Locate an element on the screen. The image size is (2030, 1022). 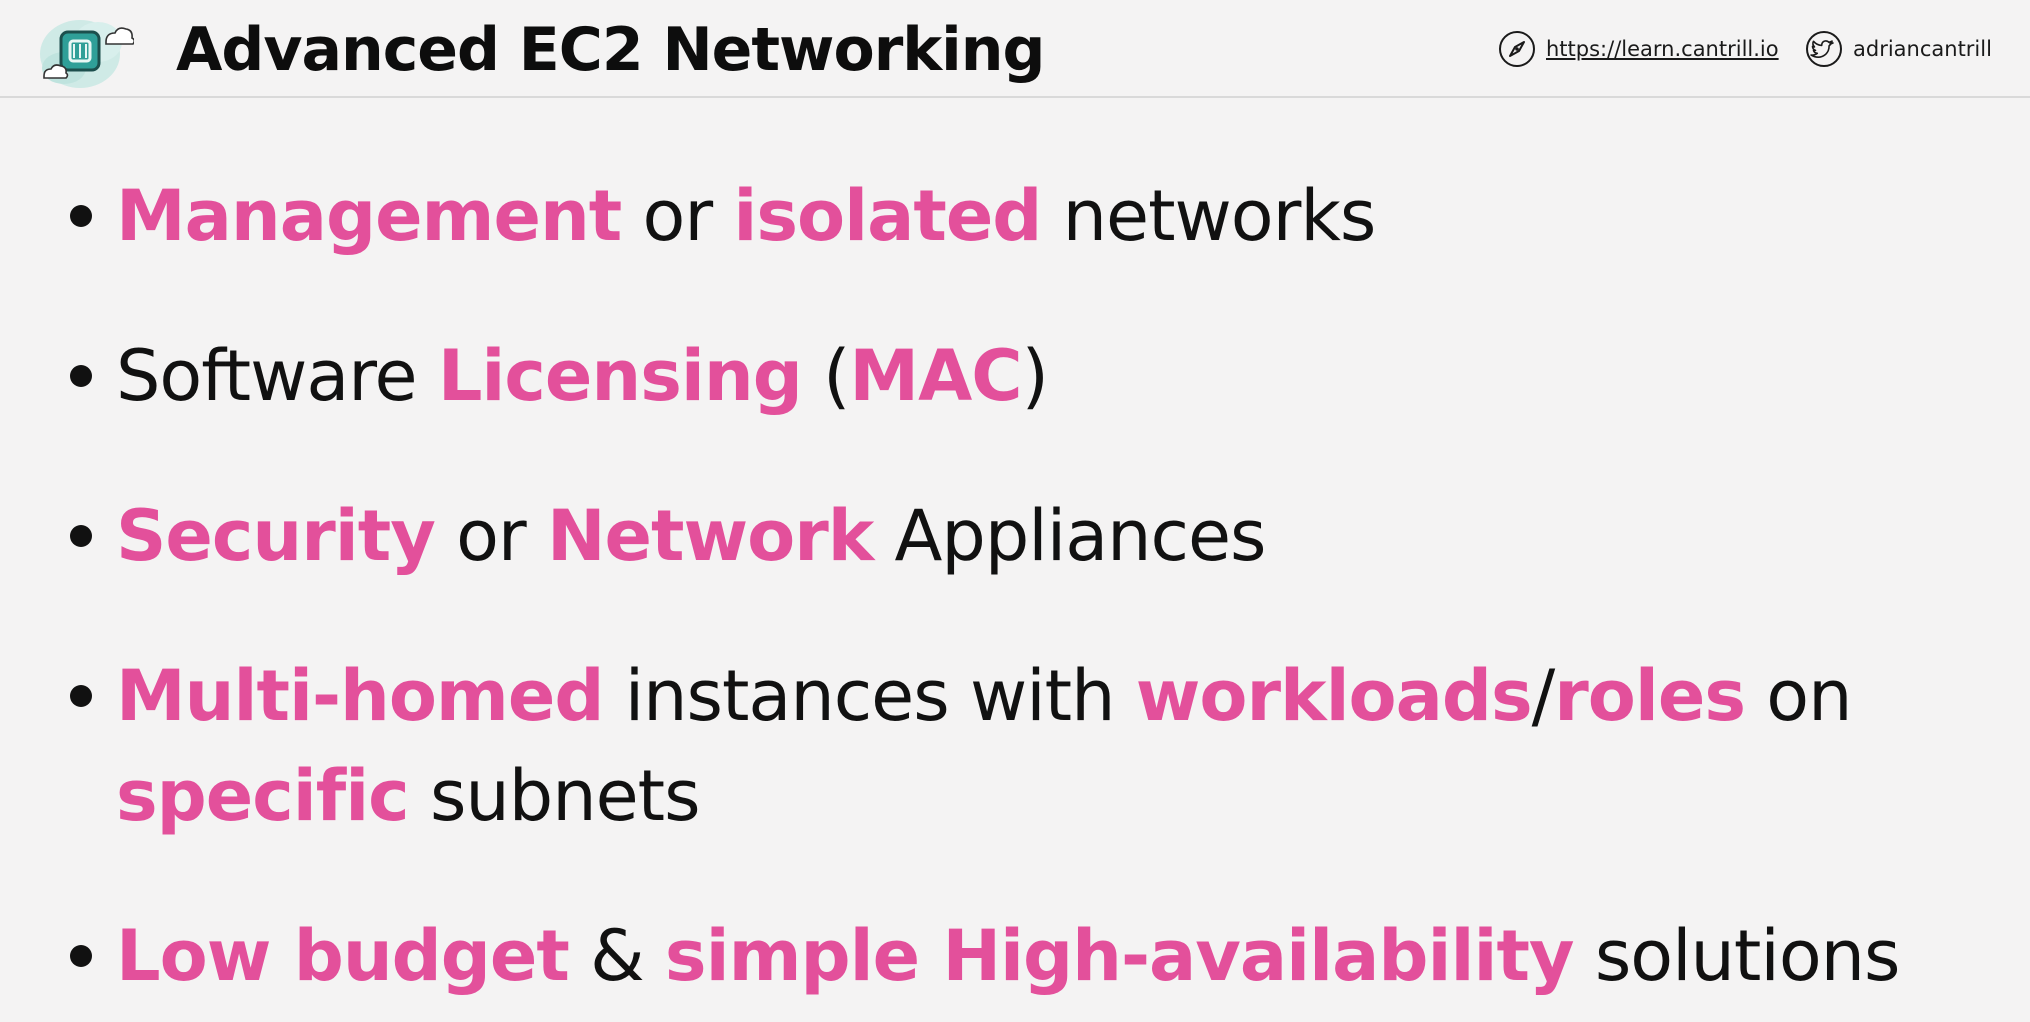
bullet-highlight: roles is located at coordinates (1650, 696).